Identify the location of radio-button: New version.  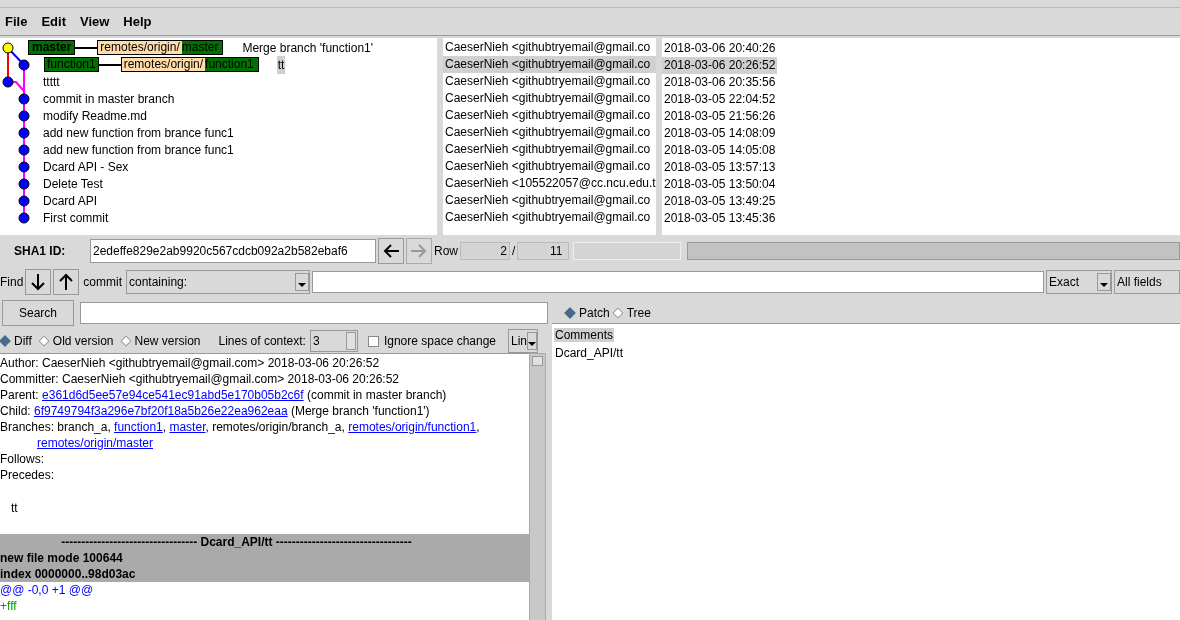
(161, 341).